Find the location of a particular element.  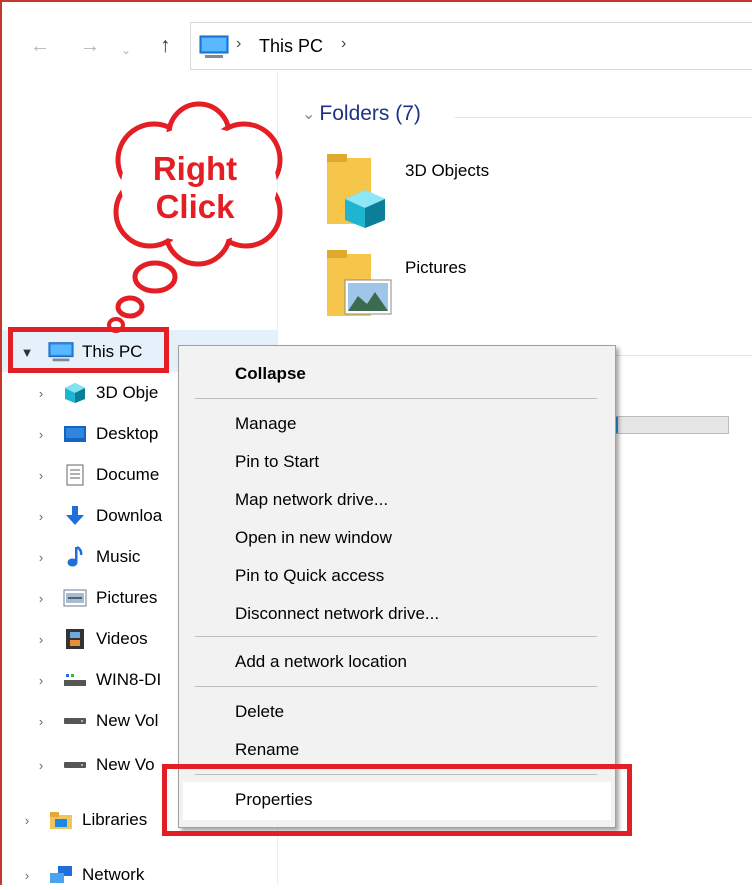

forward-button: → is located at coordinates (90, 46).